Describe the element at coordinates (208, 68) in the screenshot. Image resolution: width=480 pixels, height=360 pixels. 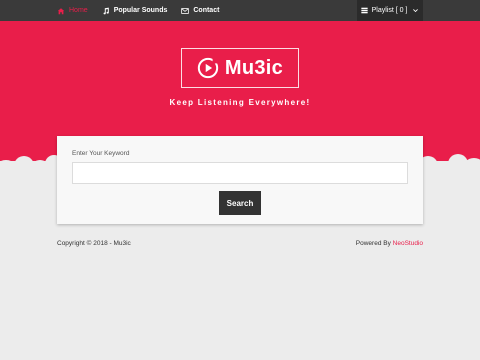
I see `play-circle-icon` at that location.